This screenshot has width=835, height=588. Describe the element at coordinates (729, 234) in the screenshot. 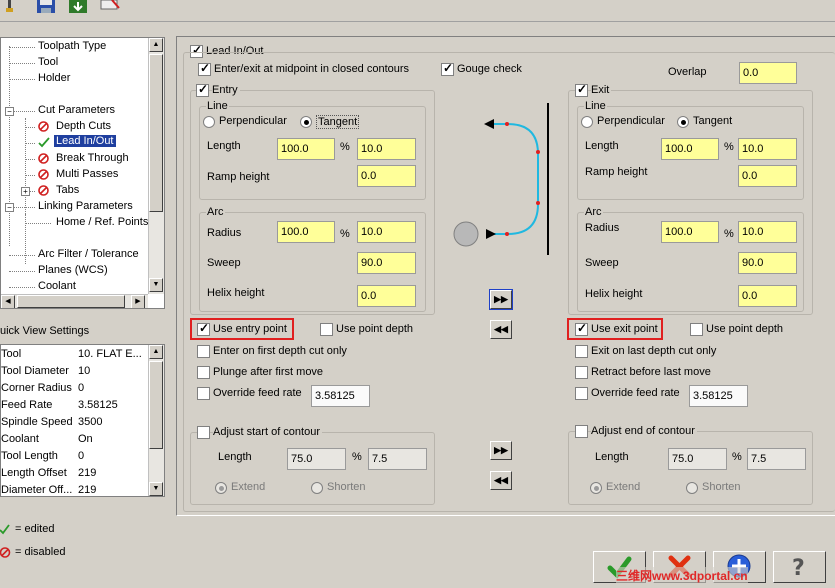

I see `exit-radius-pct: %` at that location.